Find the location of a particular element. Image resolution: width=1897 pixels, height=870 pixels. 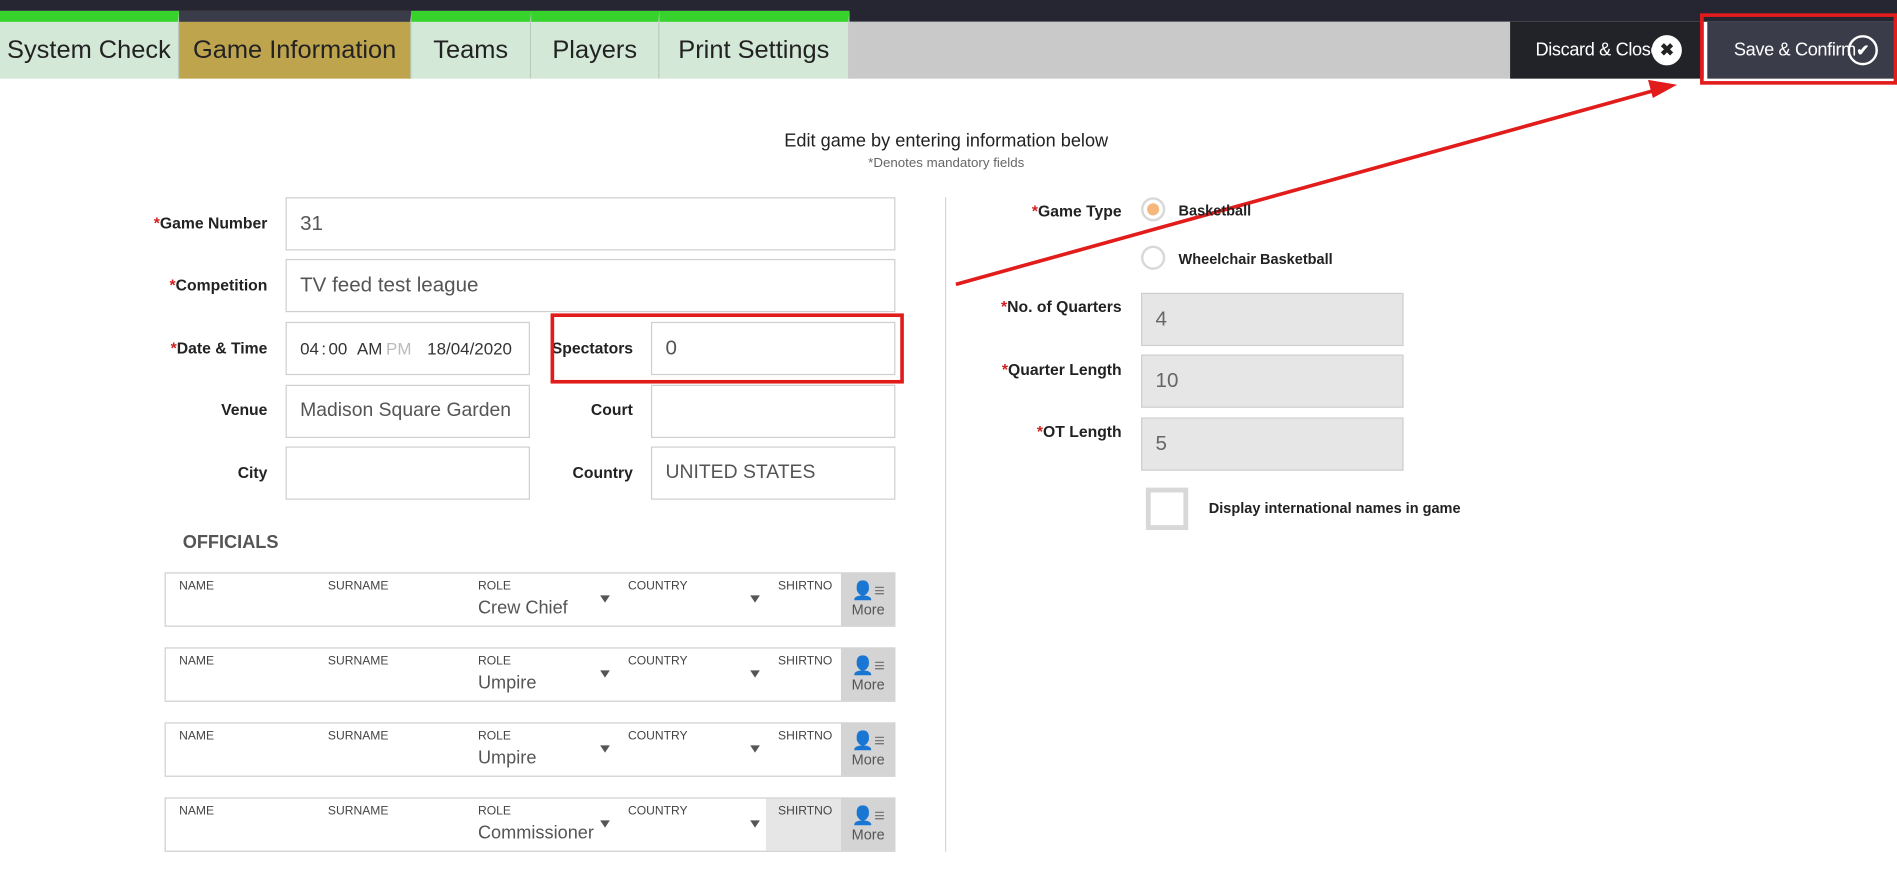

country-input: UNITED STATES is located at coordinates (773, 473).